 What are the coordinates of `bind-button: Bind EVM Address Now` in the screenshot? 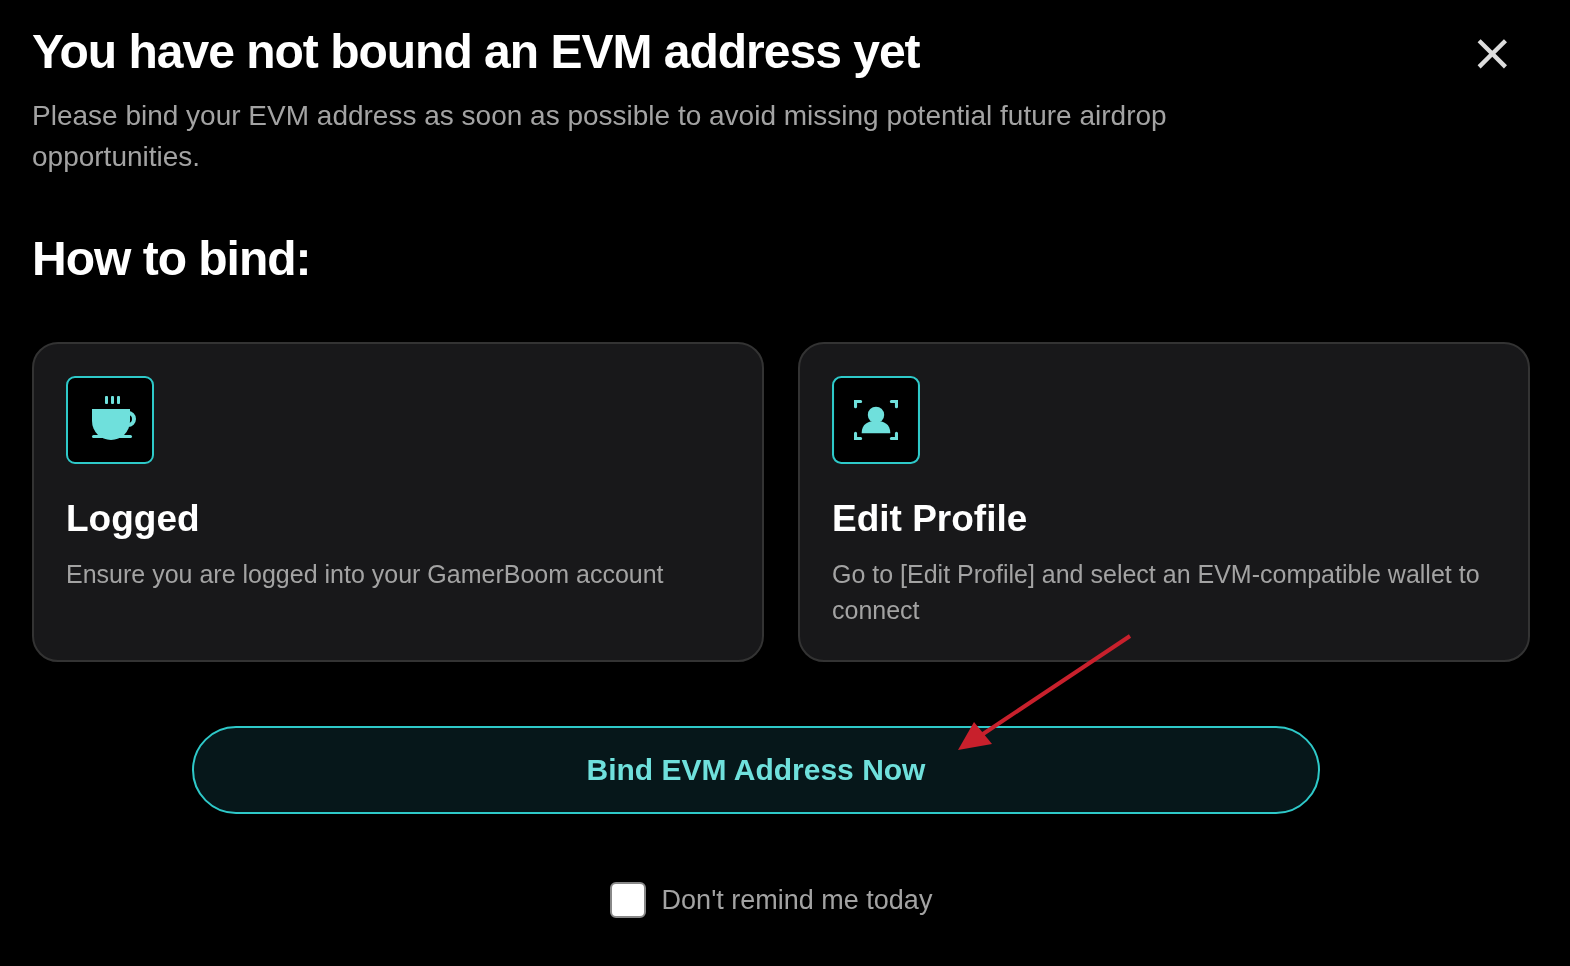 It's located at (756, 770).